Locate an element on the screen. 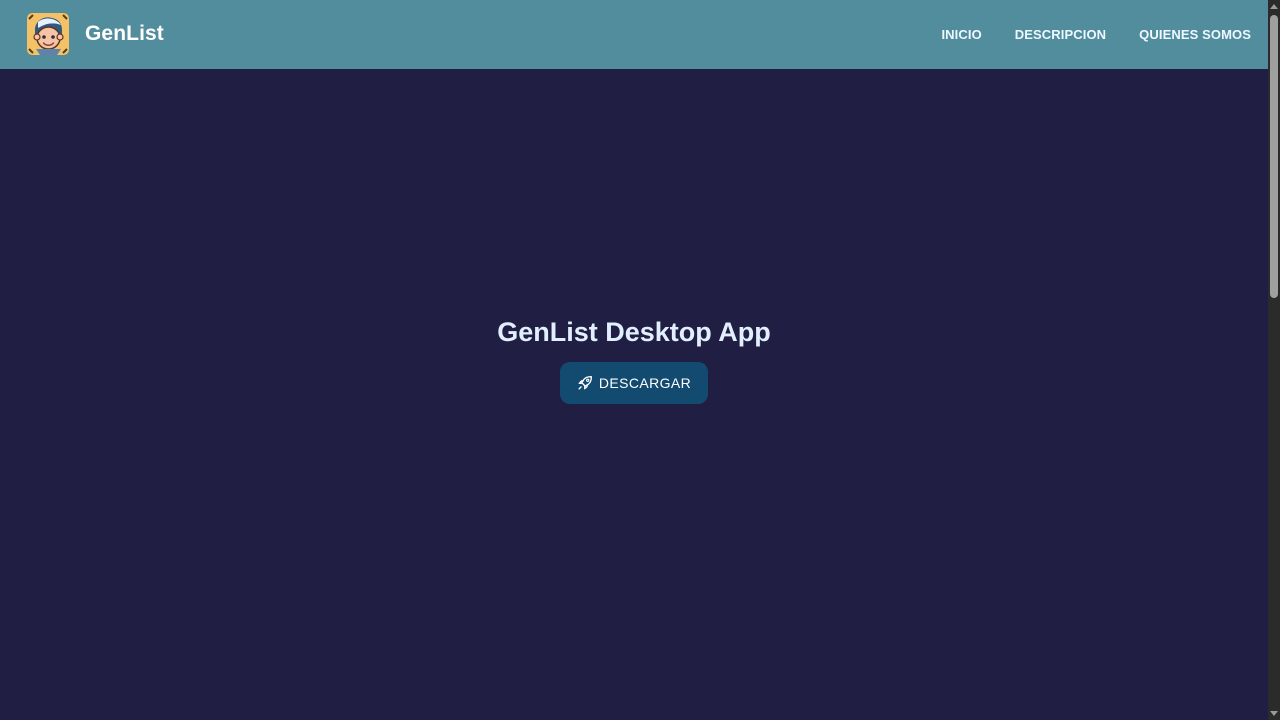 This screenshot has width=1280, height=720. nav-inicio-link: INICIO is located at coordinates (961, 34).